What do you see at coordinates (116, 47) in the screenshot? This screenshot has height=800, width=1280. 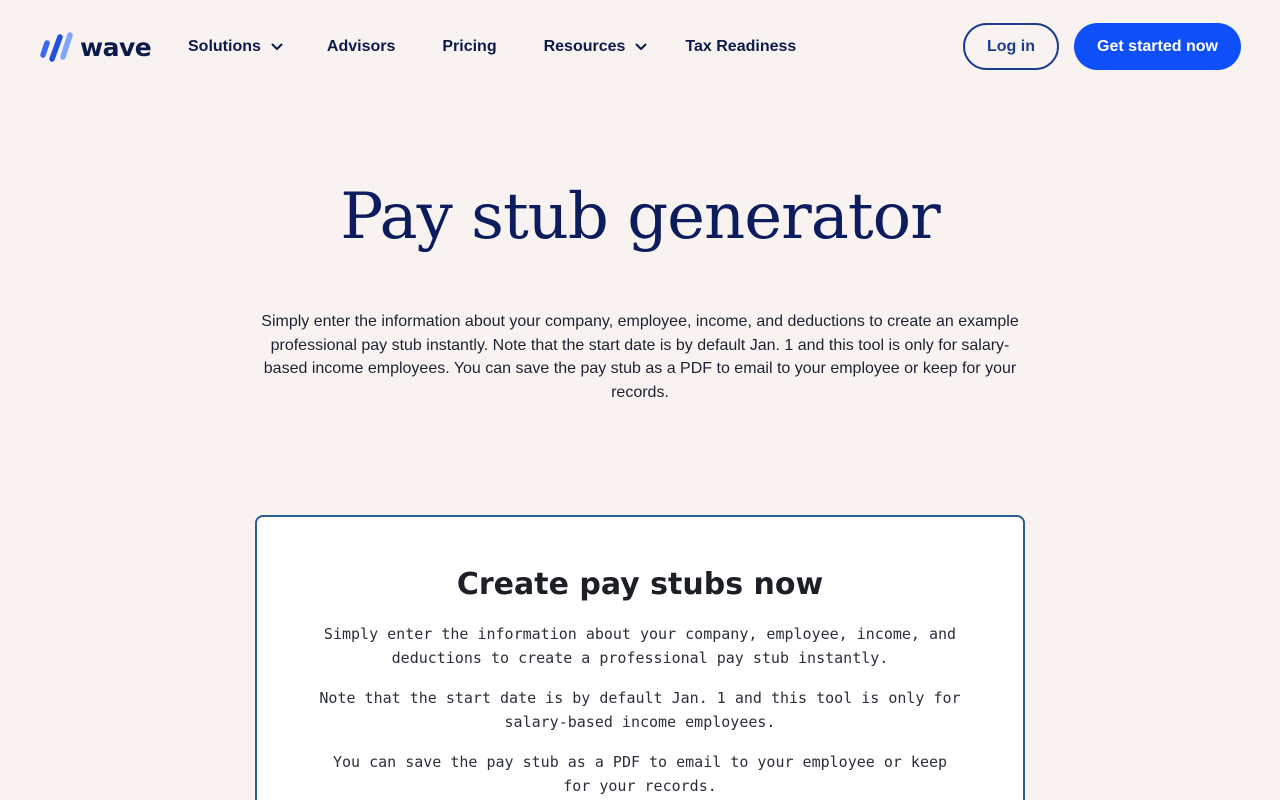 I see `logo-text: wave` at bounding box center [116, 47].